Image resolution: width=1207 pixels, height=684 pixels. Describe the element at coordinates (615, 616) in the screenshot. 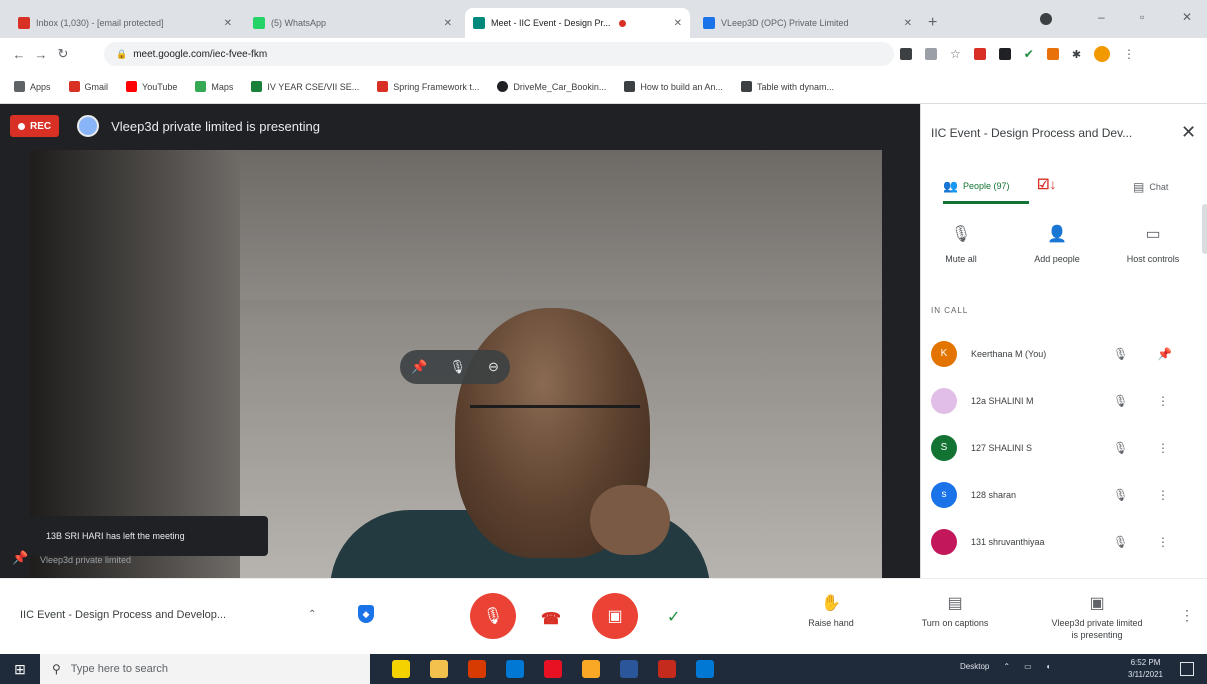

I see `camera-toggle-button: ▣` at that location.